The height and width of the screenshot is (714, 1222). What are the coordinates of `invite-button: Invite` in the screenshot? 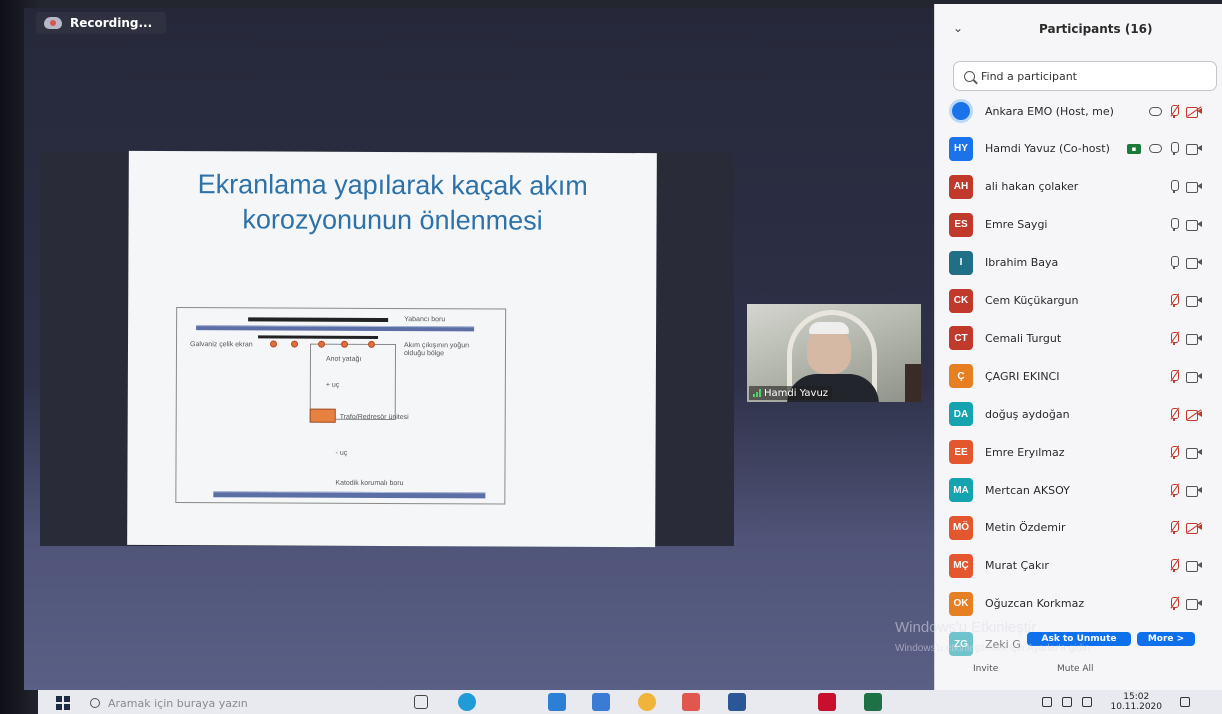 It's located at (985, 669).